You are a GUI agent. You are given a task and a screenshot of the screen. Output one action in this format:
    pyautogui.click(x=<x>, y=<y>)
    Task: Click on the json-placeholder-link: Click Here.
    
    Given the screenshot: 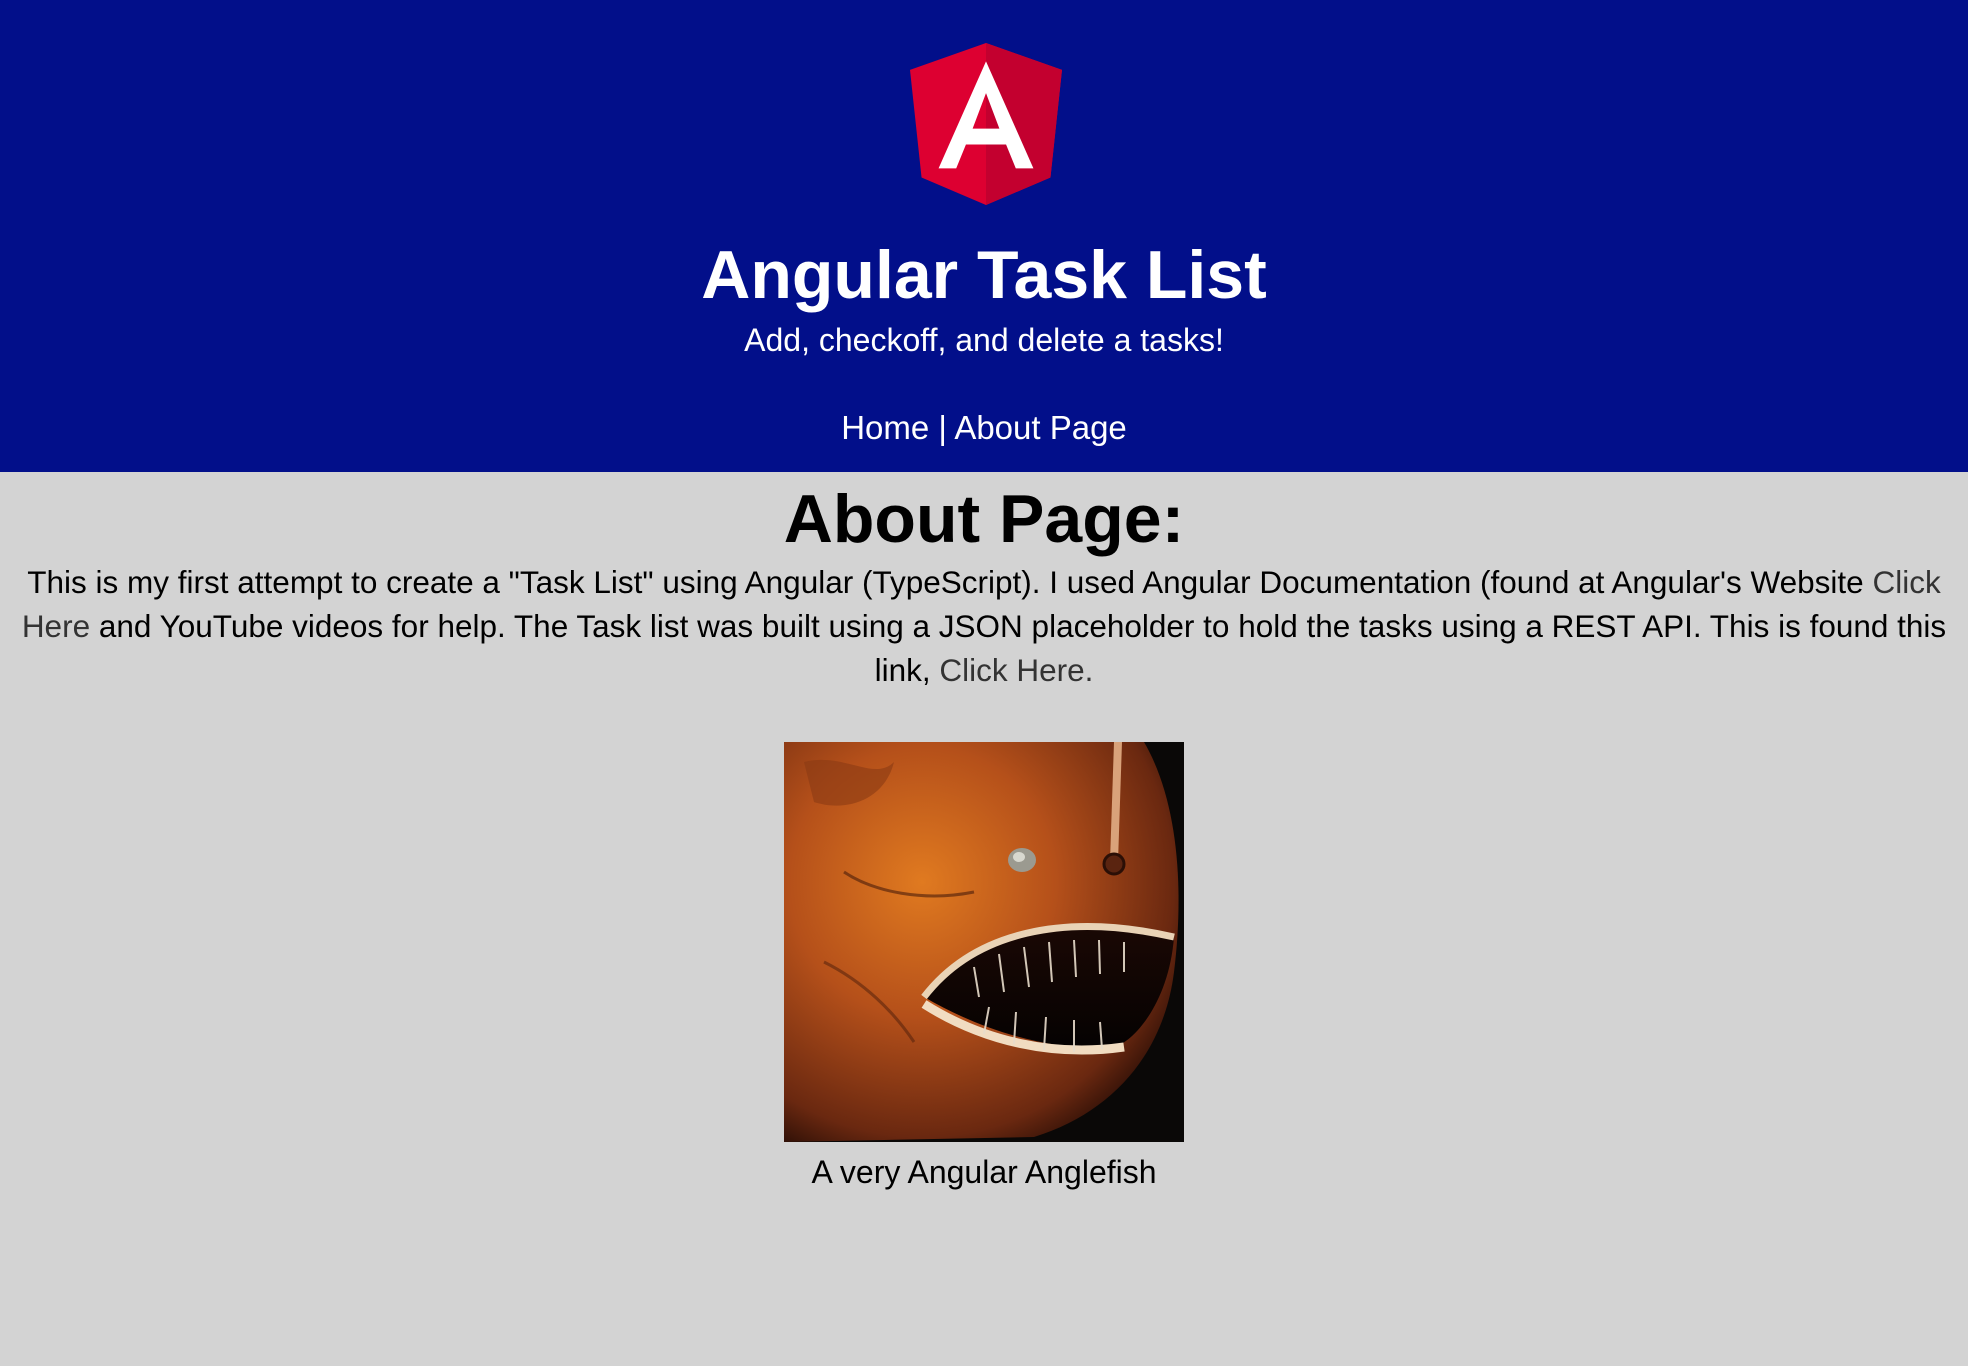 What is the action you would take?
    pyautogui.click(x=1016, y=670)
    